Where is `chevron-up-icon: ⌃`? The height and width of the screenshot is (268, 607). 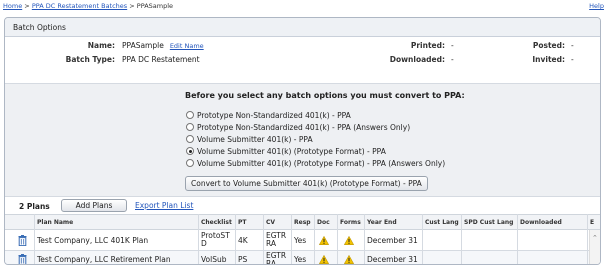
chevron-up-icon: ⌃ is located at coordinates (595, 238).